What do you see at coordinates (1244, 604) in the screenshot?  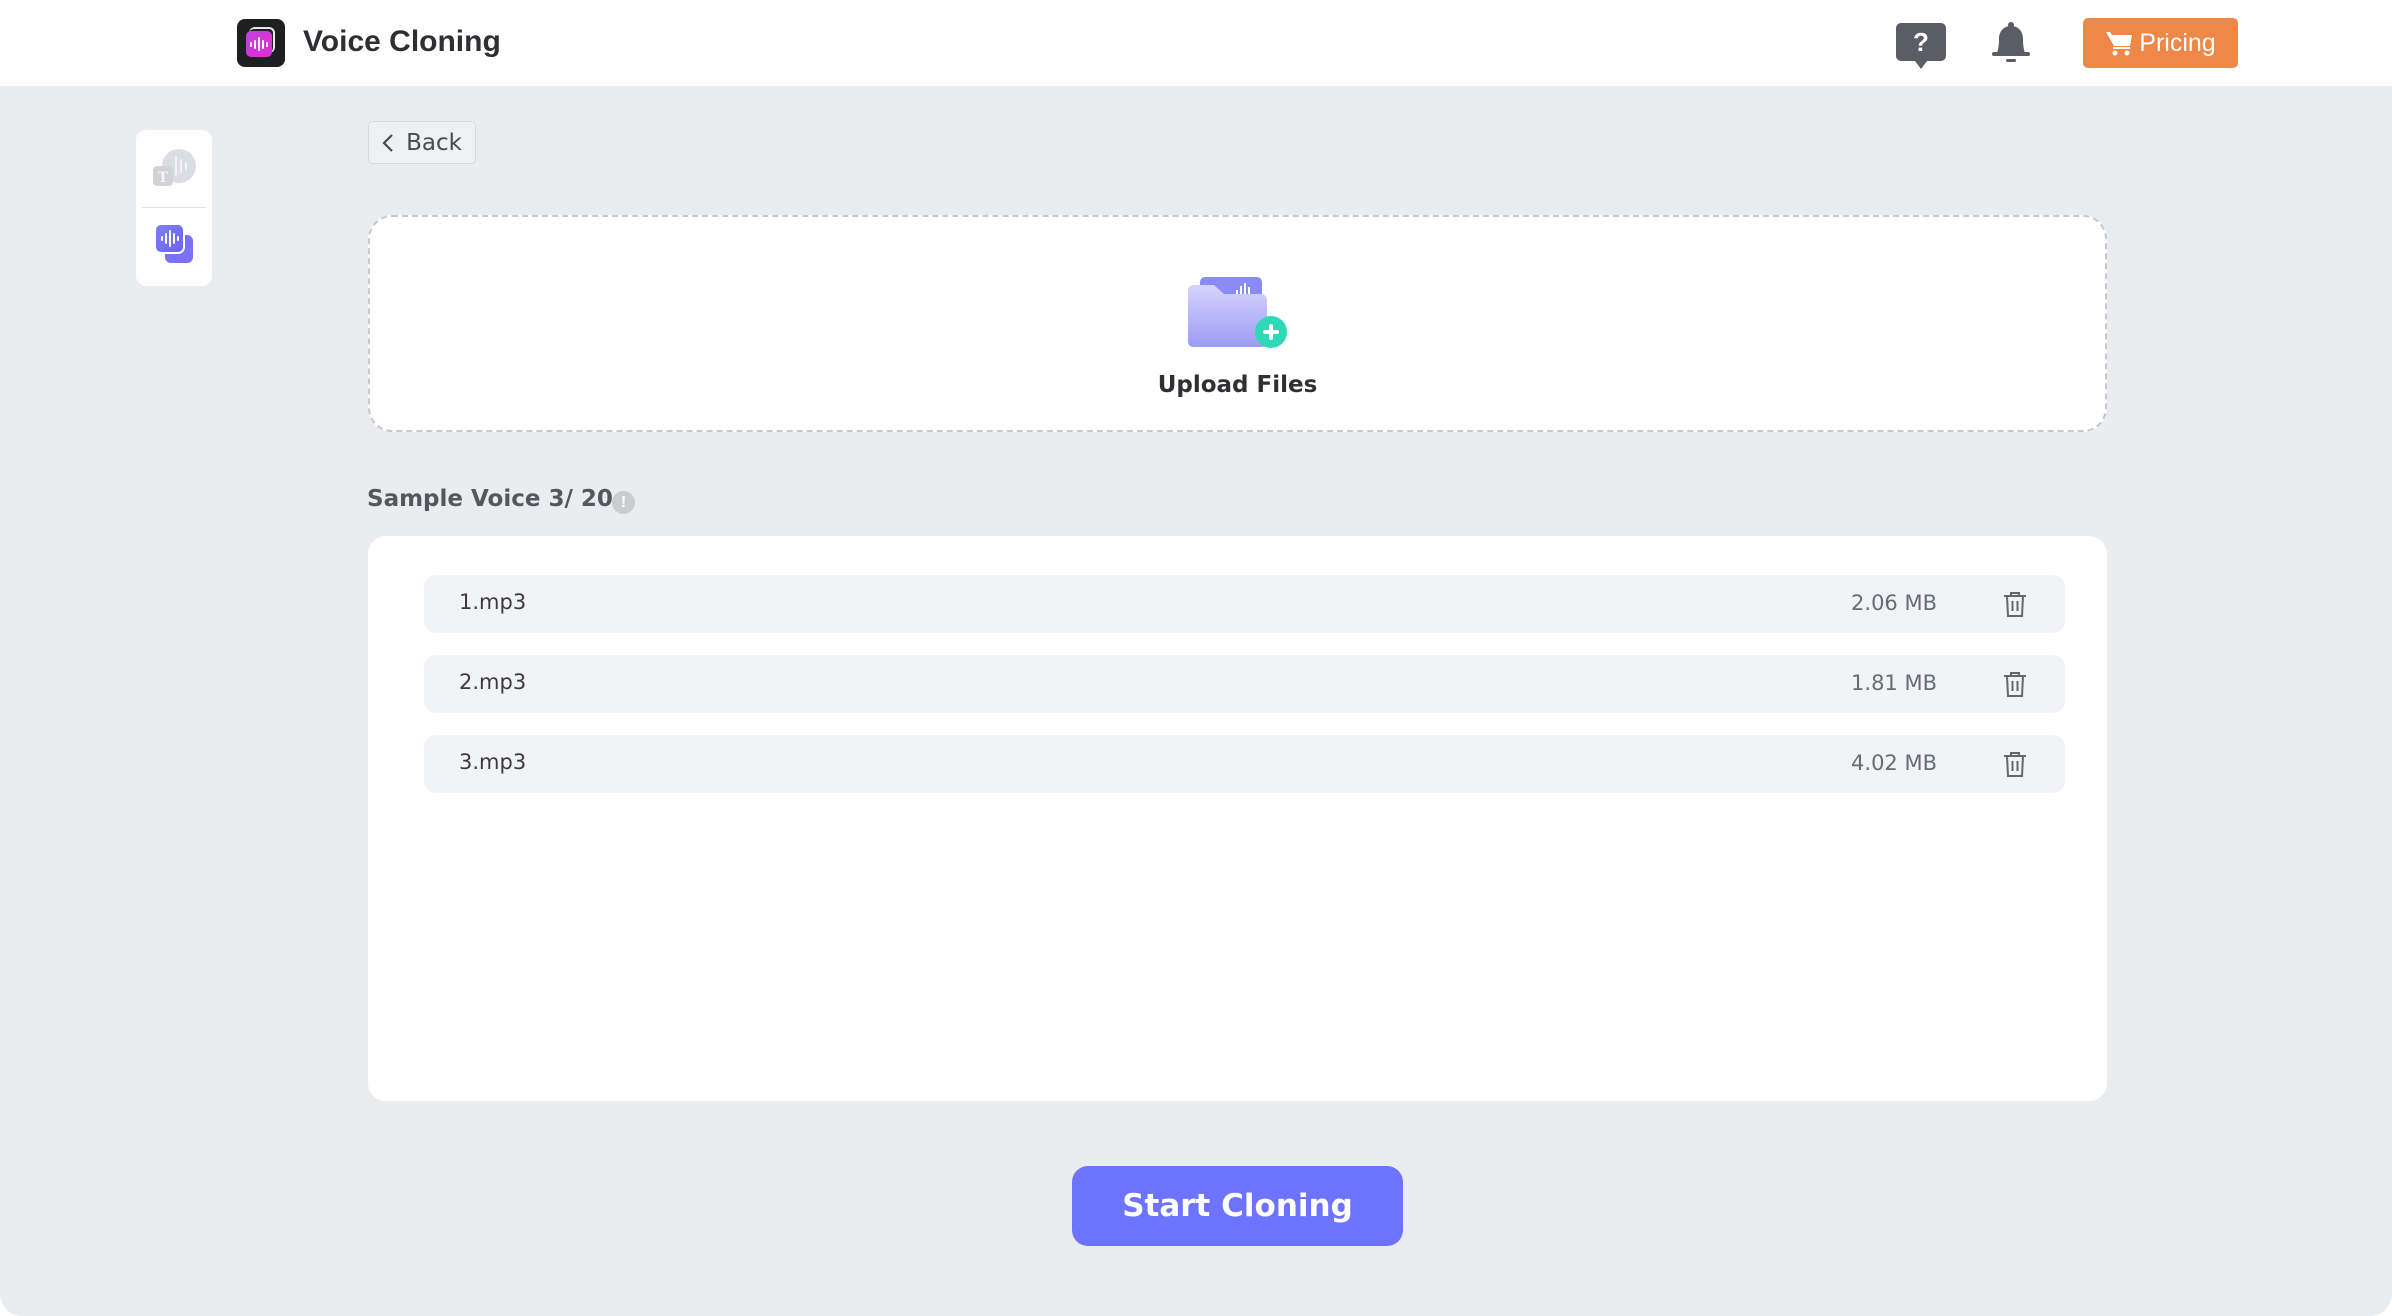 I see `file-row: 1.mp3 2.06 MB` at bounding box center [1244, 604].